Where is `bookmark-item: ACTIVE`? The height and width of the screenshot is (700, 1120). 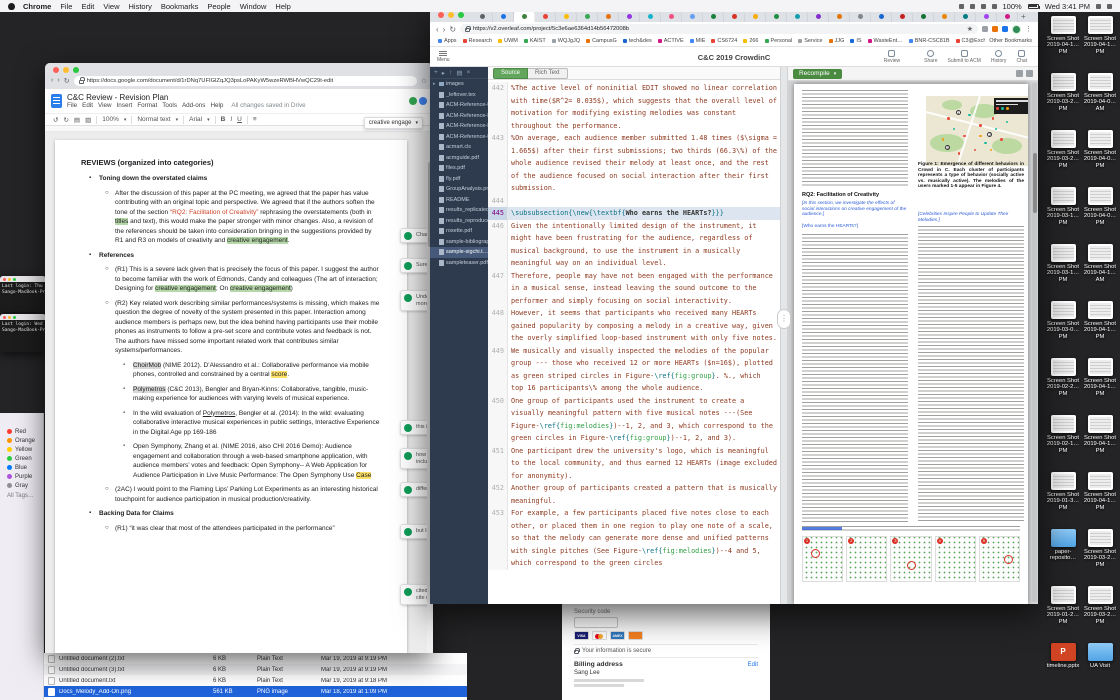
bookmark-item: ACTIVE is located at coordinates (670, 41).